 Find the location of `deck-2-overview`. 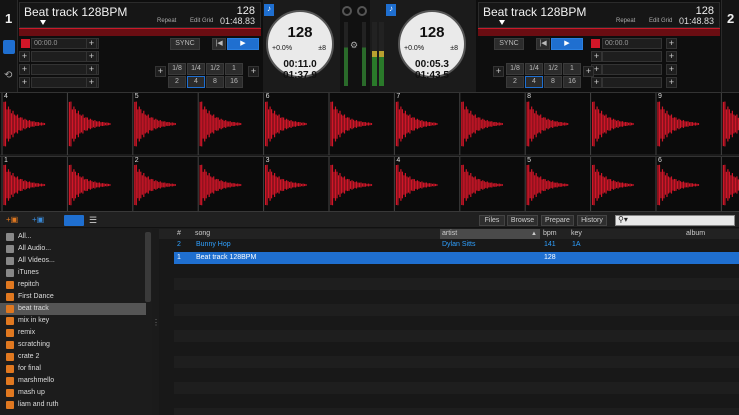

deck-2-overview is located at coordinates (599, 32).